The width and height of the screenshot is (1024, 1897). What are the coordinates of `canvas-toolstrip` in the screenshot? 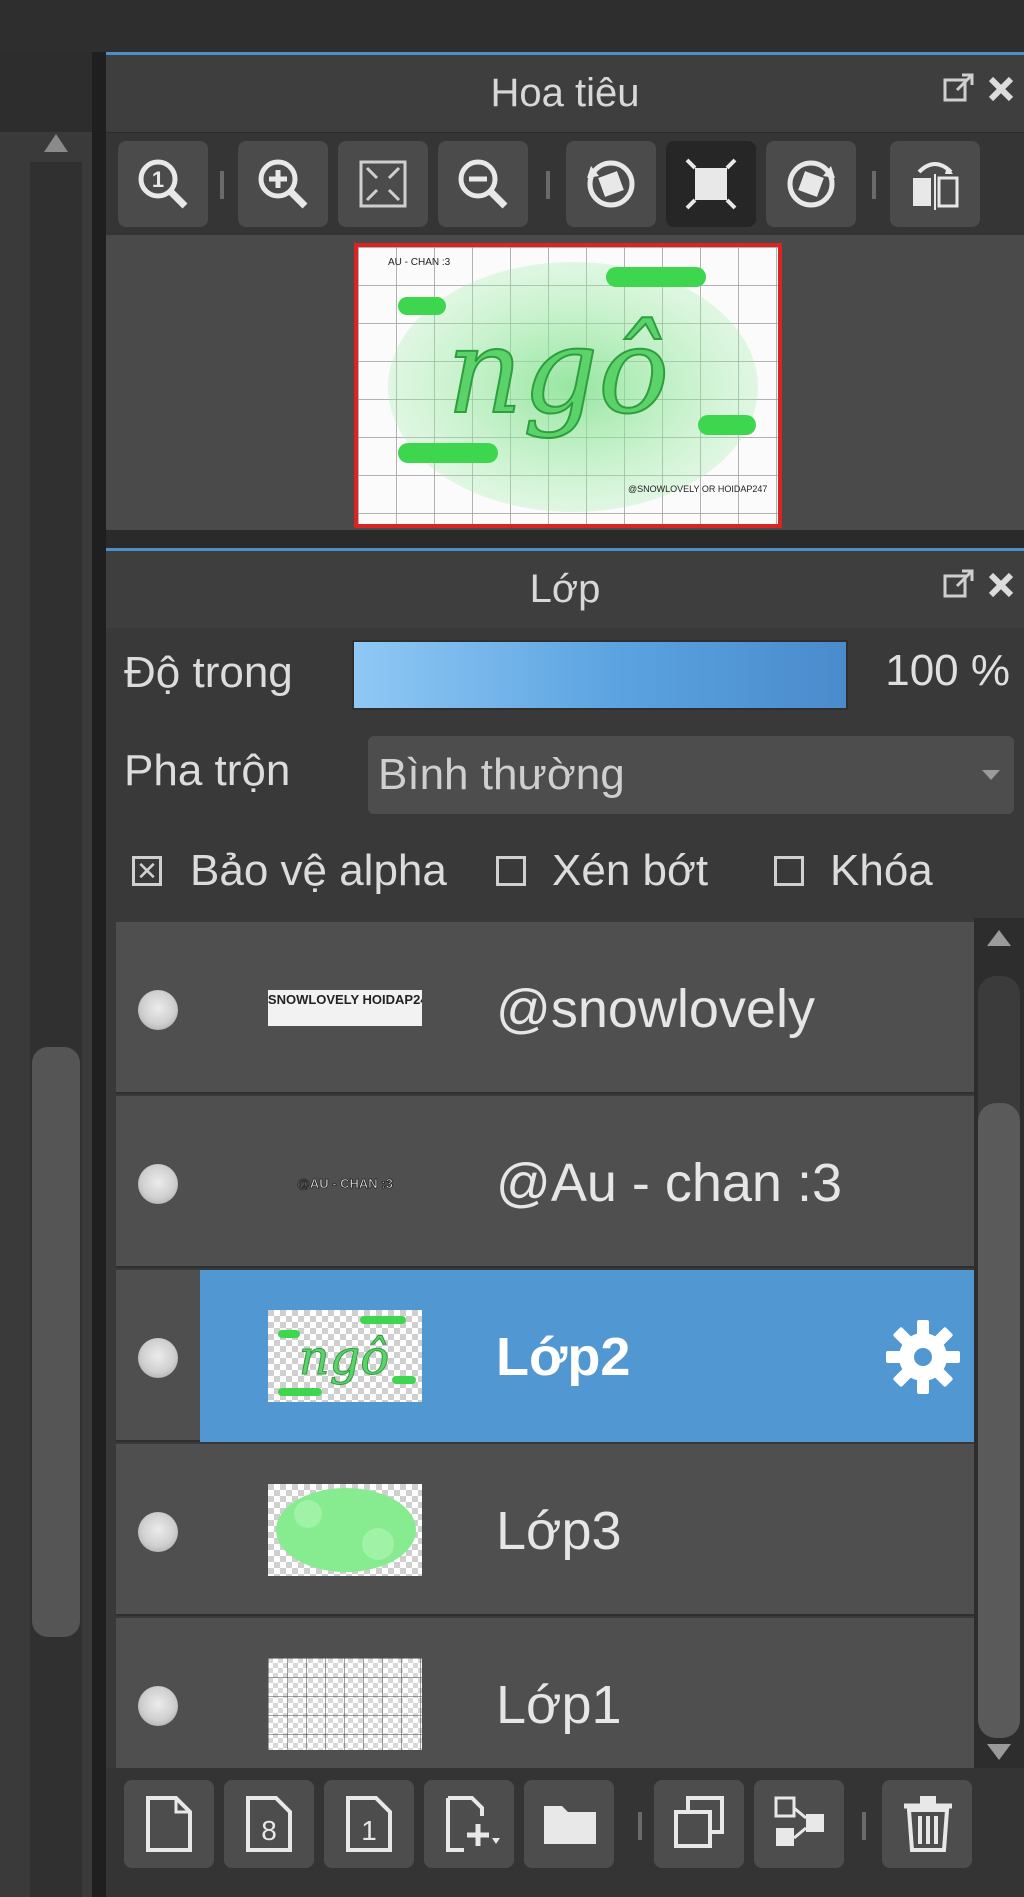 It's located at (46, 92).